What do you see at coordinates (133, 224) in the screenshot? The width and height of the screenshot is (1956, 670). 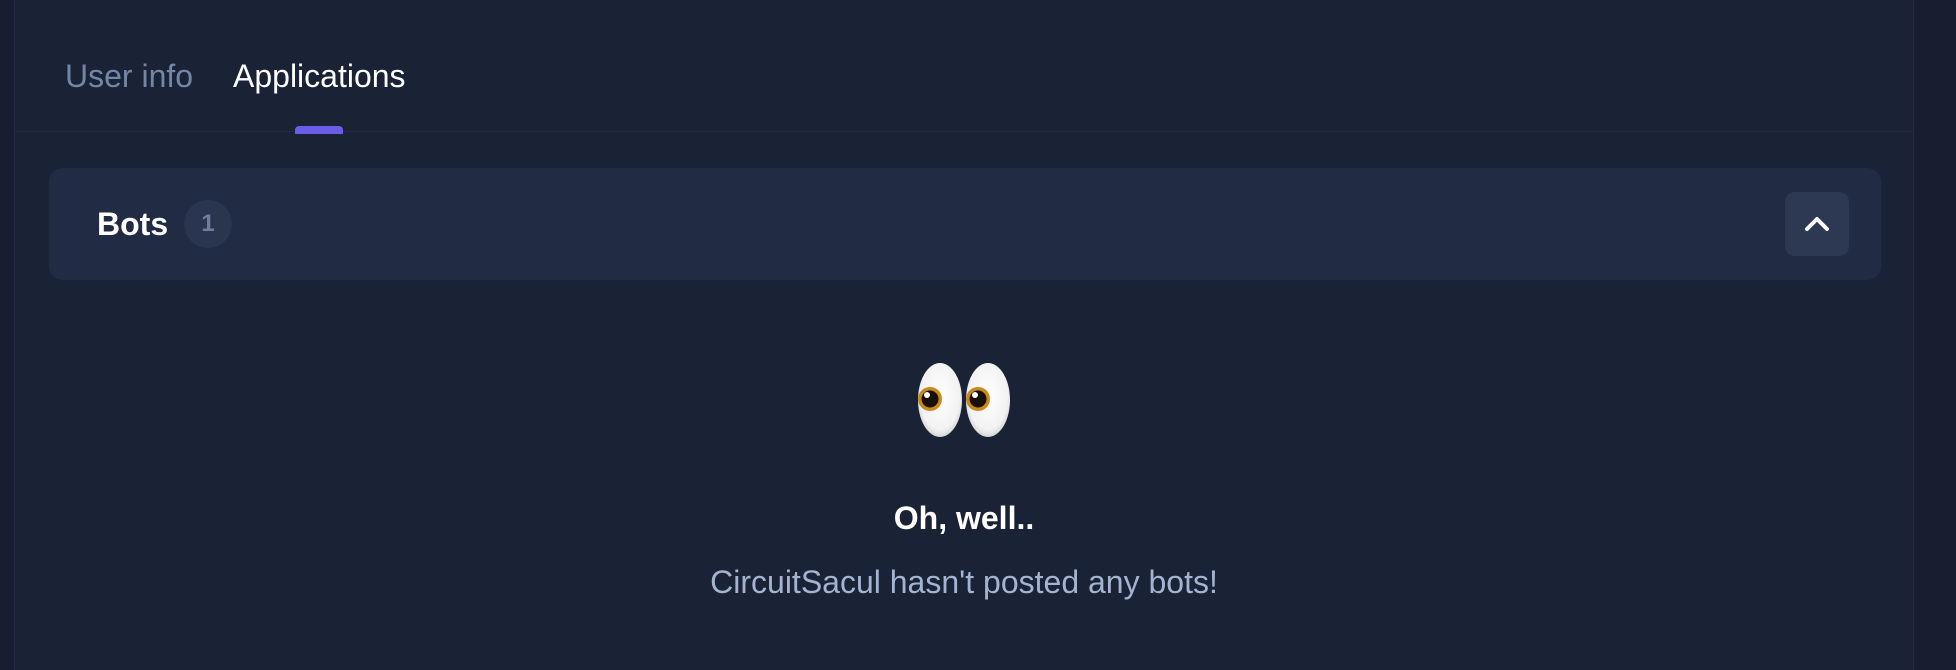 I see `bots-section-title: Bots` at bounding box center [133, 224].